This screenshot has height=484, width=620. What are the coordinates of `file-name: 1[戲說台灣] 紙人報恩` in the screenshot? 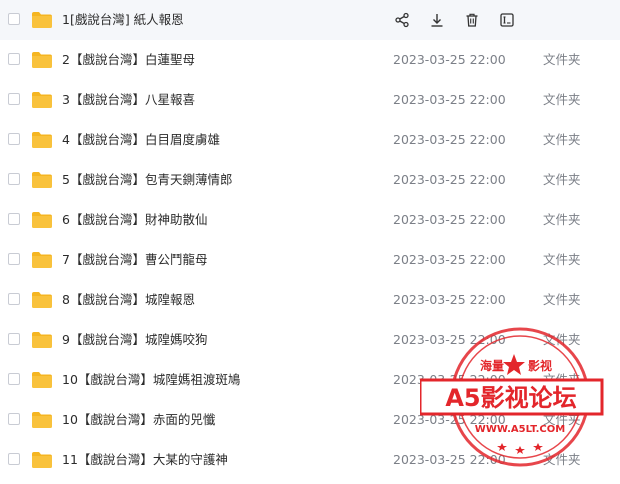 It's located at (123, 20).